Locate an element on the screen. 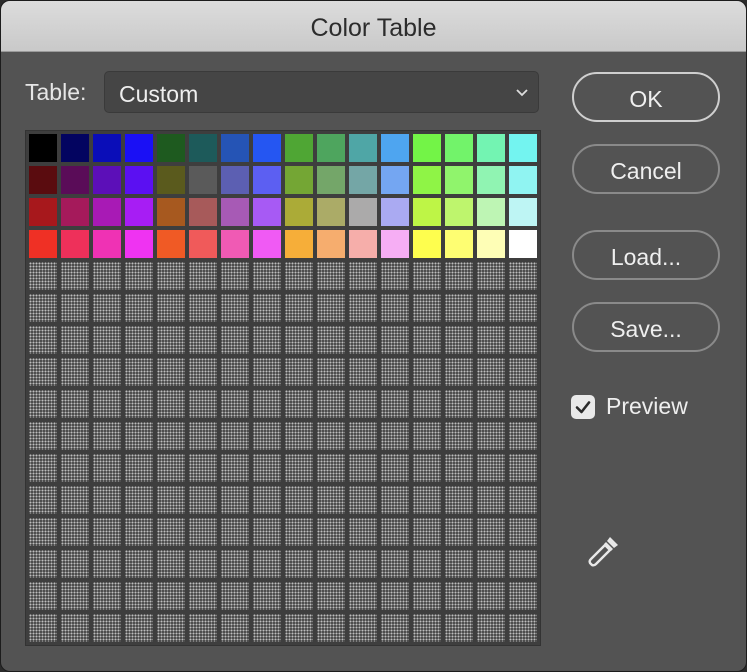  preview-checkbox is located at coordinates (583, 407).